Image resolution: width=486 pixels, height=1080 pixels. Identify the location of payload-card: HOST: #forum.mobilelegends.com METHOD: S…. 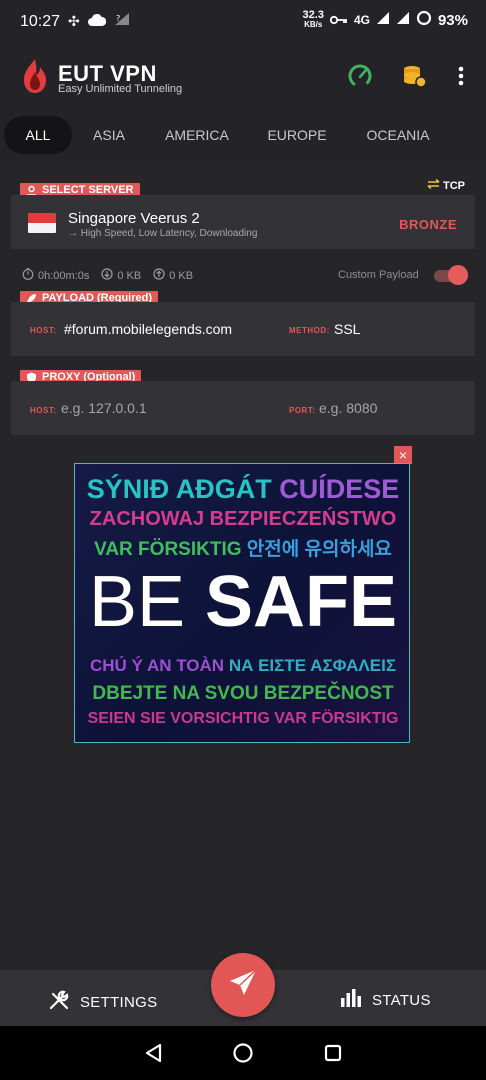
(243, 329).